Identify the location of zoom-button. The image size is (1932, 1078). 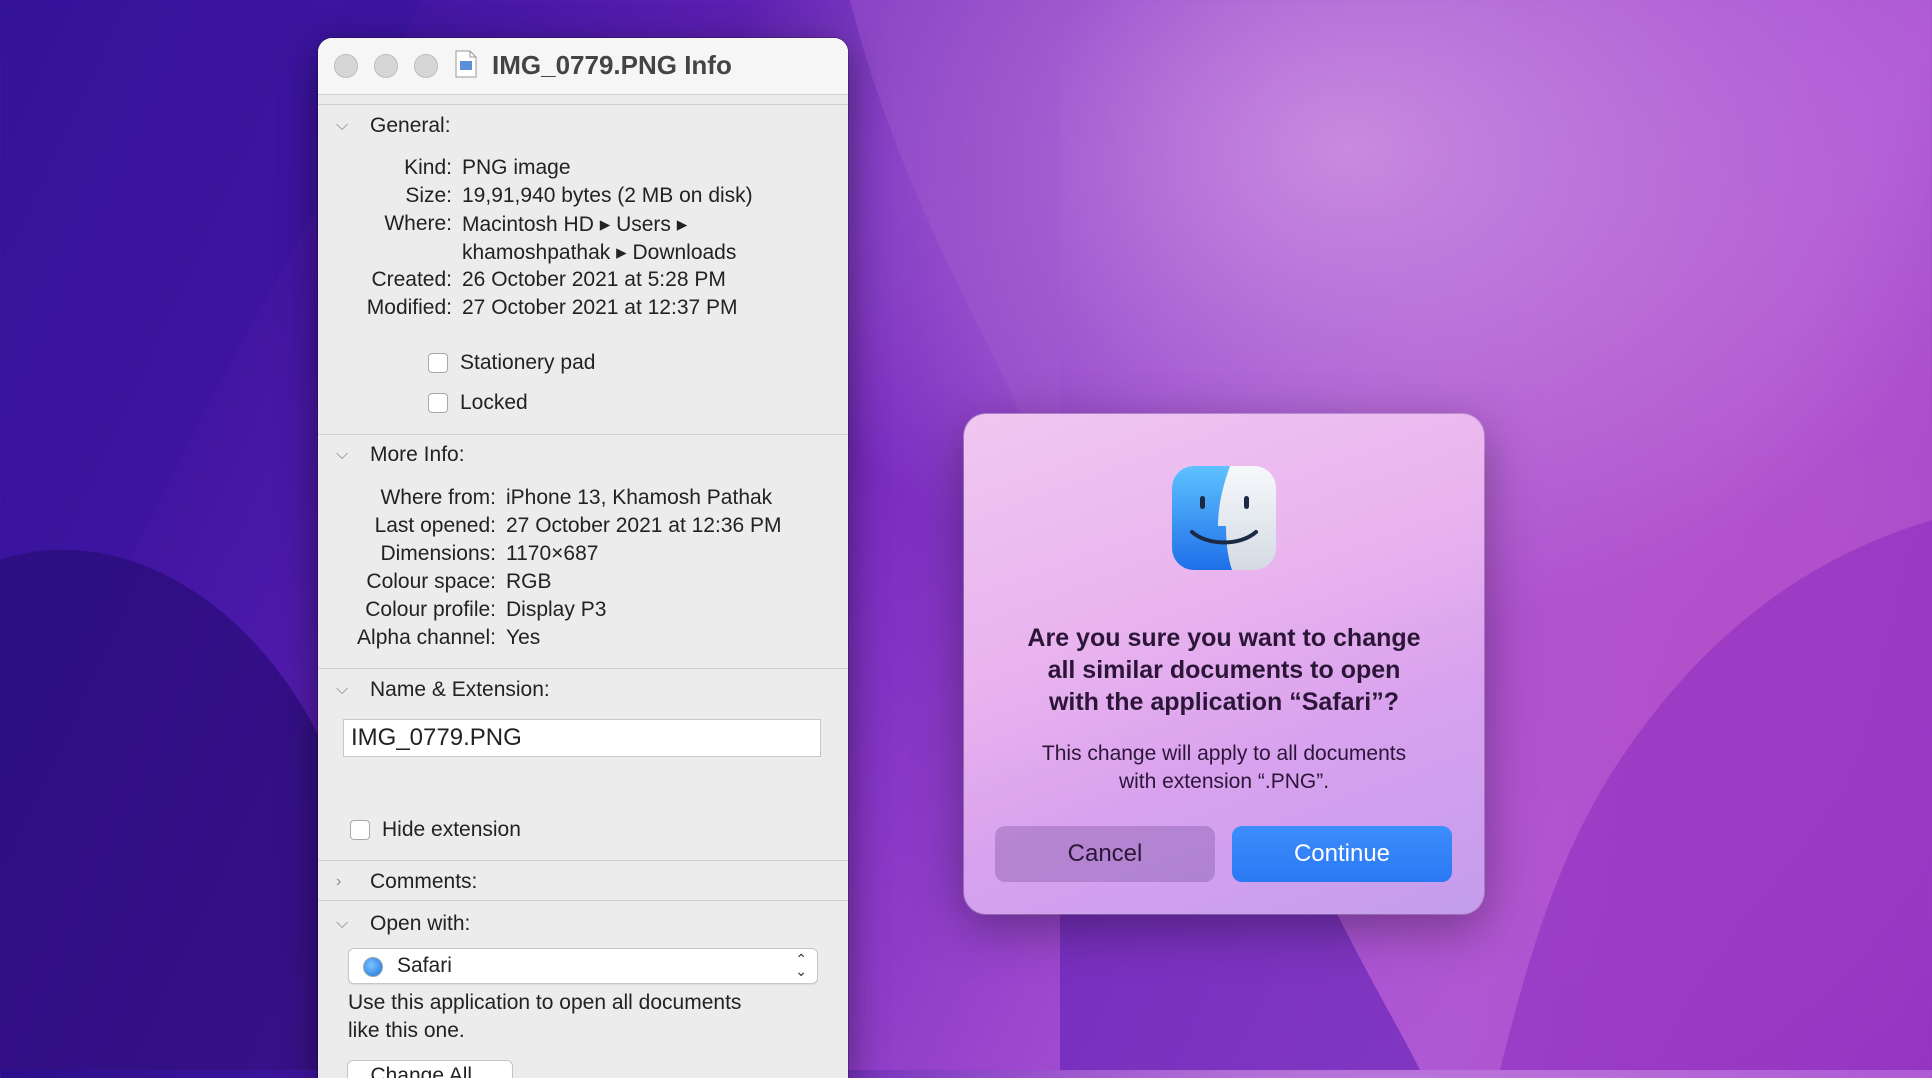
(426, 66).